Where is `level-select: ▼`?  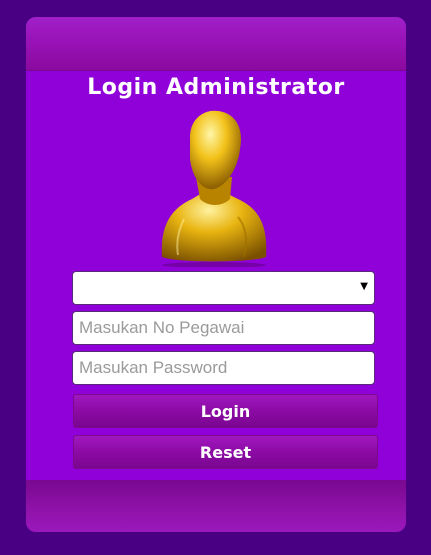 level-select: ▼ is located at coordinates (223, 288).